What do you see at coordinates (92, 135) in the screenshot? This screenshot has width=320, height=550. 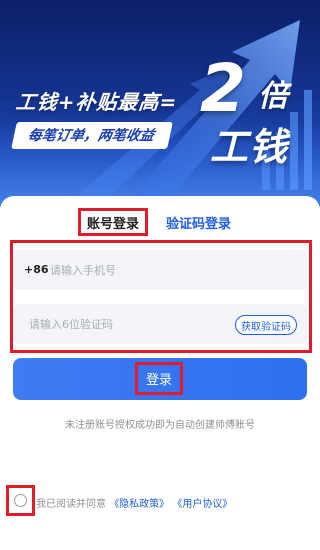 I see `banner-subtitle-pill: 每笔订单，两笔收益` at bounding box center [92, 135].